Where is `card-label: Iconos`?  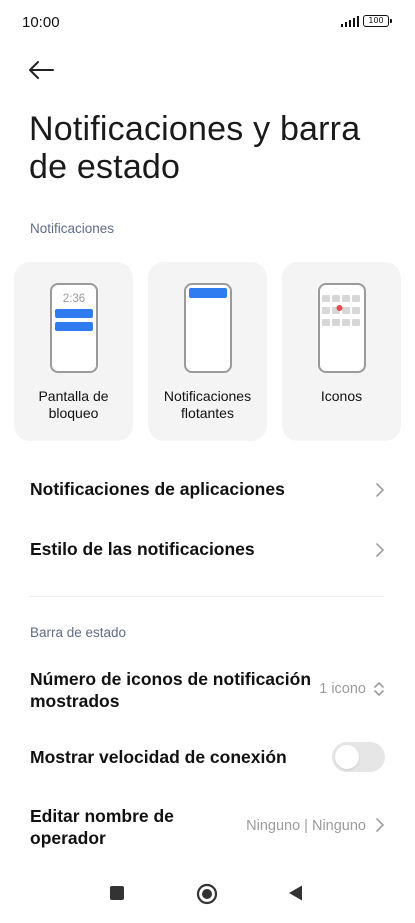
card-label: Iconos is located at coordinates (341, 396).